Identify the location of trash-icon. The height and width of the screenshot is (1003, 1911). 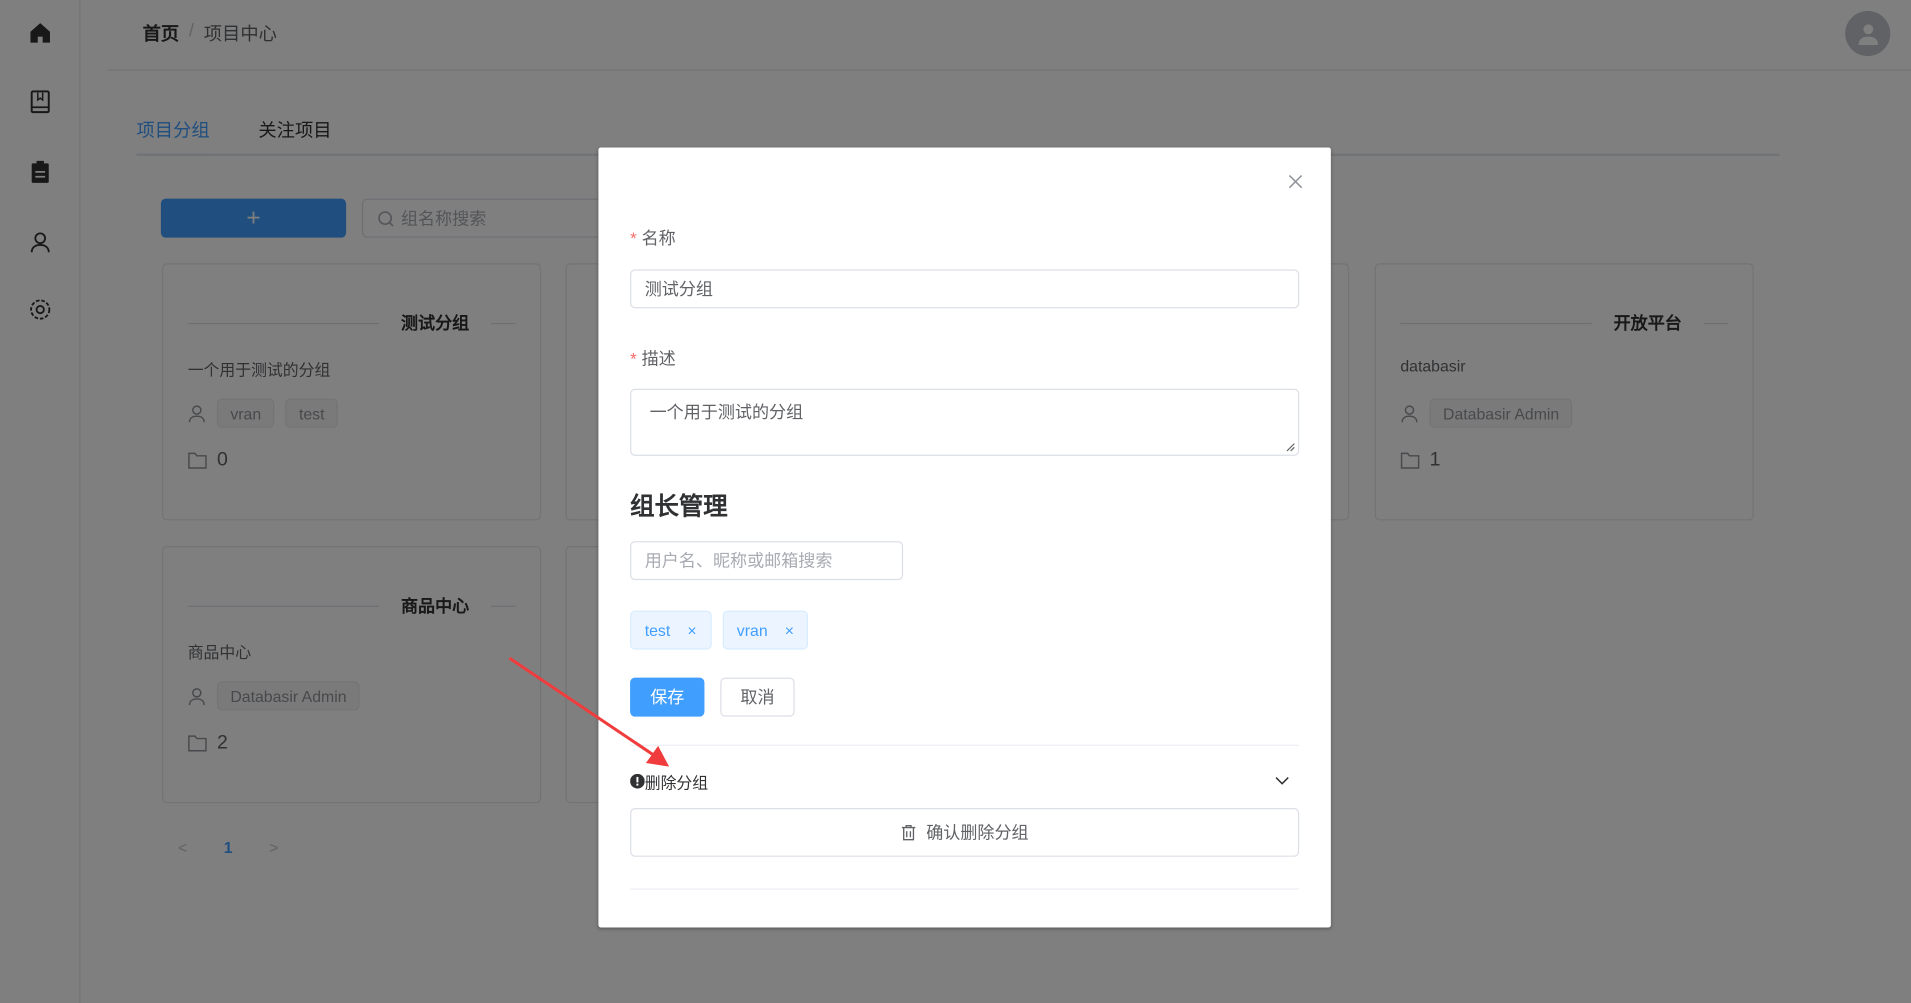
(908, 833).